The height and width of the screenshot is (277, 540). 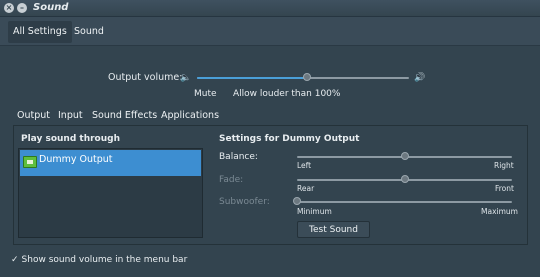 I want to click on tab-sound-effects: Sound Effects, so click(x=124, y=115).